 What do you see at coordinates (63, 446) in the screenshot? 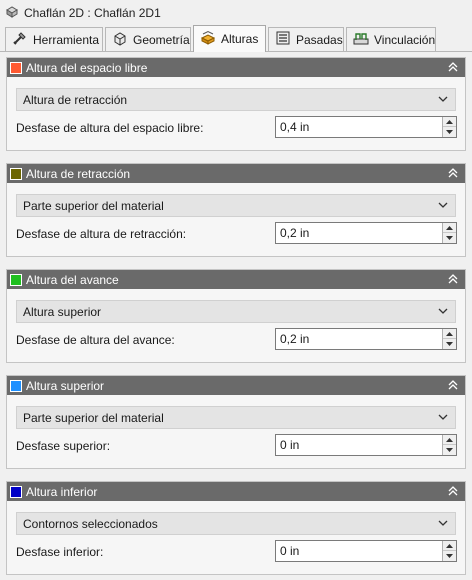
I see `offset-label: Desfase superior:` at bounding box center [63, 446].